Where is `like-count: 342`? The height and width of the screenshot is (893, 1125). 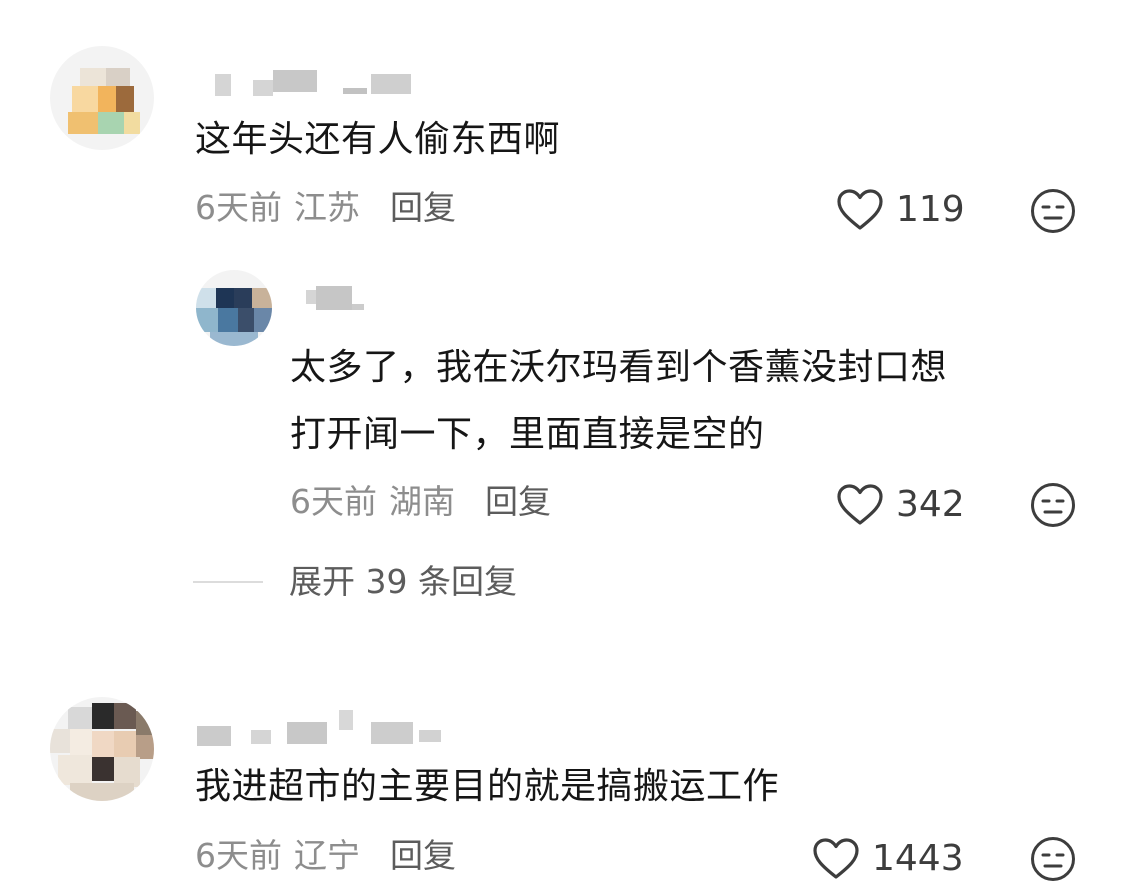 like-count: 342 is located at coordinates (930, 504).